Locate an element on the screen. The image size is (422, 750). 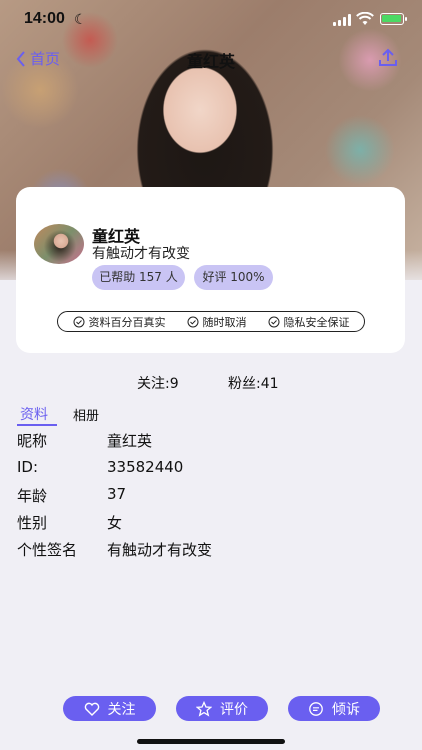
guarantee-label: 隐私安全保证 is located at coordinates (316, 322).